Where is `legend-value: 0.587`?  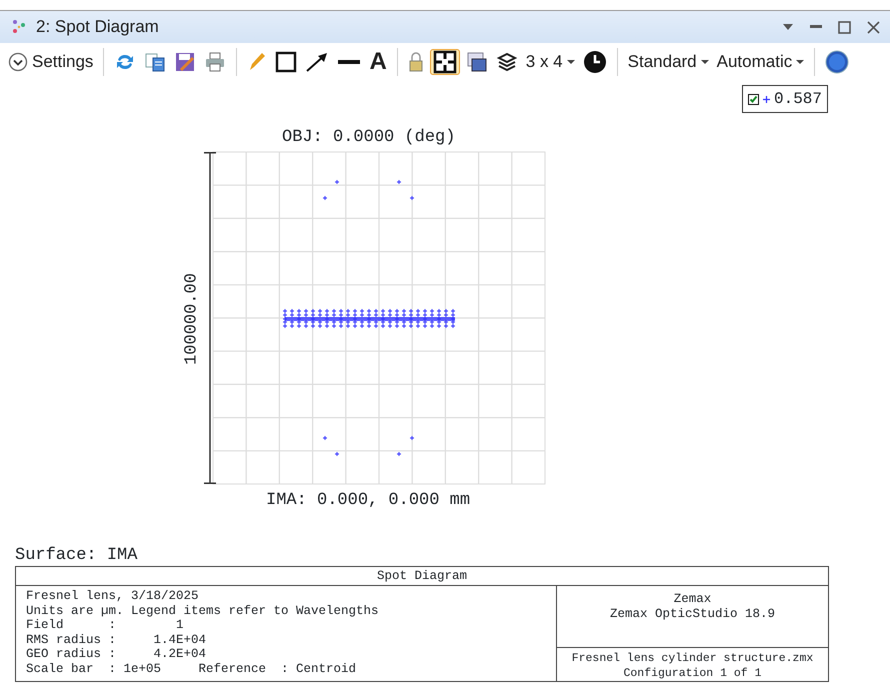 legend-value: 0.587 is located at coordinates (798, 99).